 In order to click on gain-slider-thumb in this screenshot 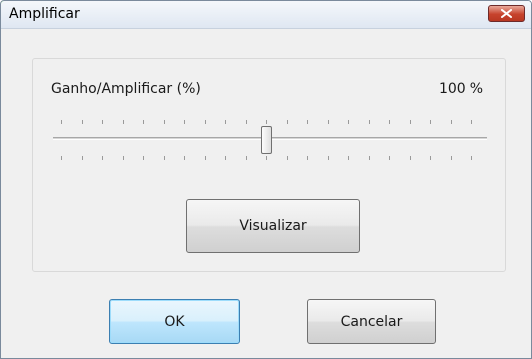, I will do `click(266, 140)`.